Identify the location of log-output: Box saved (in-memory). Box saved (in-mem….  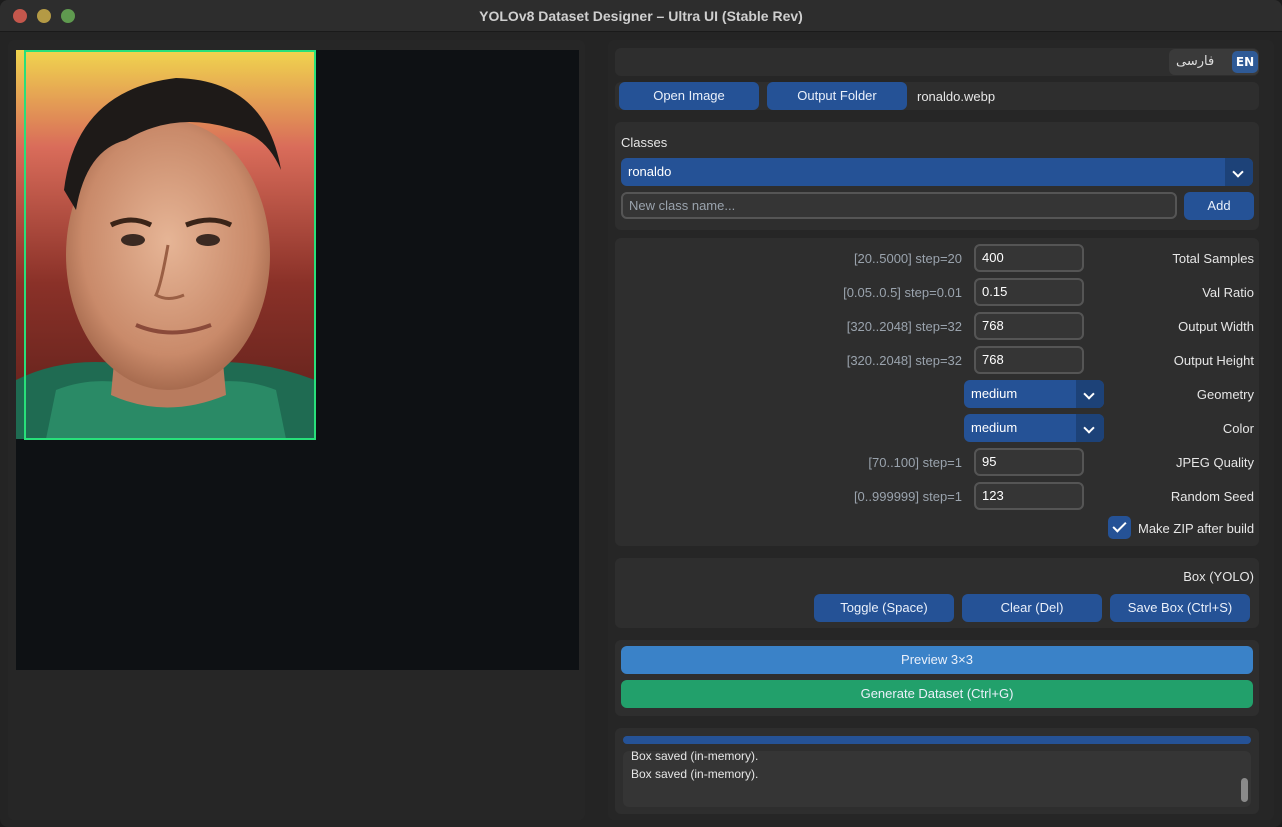
(937, 779).